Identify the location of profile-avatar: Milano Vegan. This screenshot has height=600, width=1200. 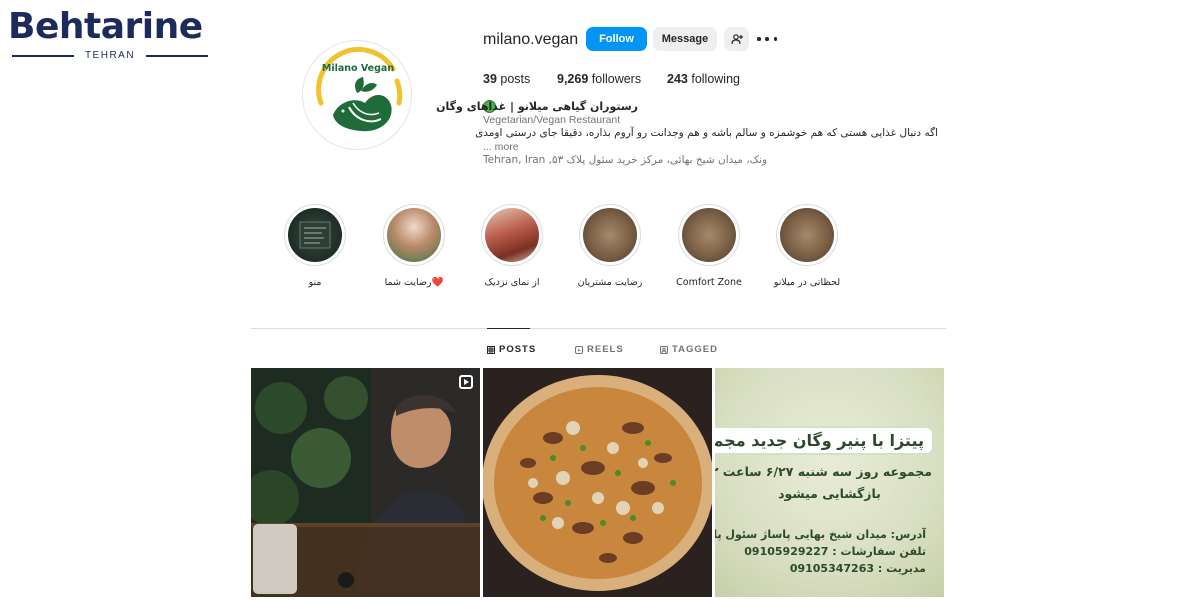
(357, 95).